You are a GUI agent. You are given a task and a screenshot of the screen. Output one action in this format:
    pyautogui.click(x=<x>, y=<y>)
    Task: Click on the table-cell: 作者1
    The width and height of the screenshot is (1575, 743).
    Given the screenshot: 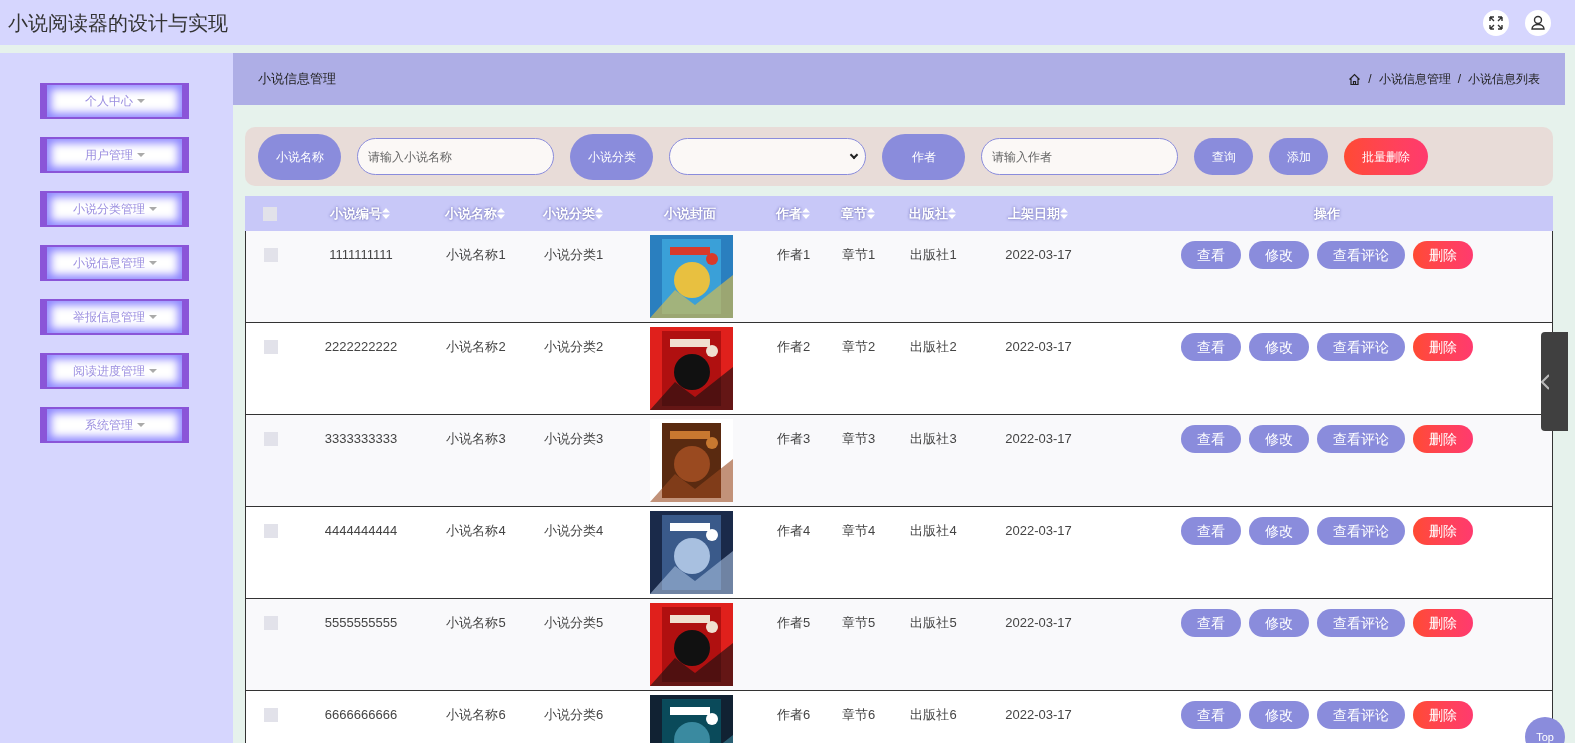 What is the action you would take?
    pyautogui.click(x=793, y=254)
    